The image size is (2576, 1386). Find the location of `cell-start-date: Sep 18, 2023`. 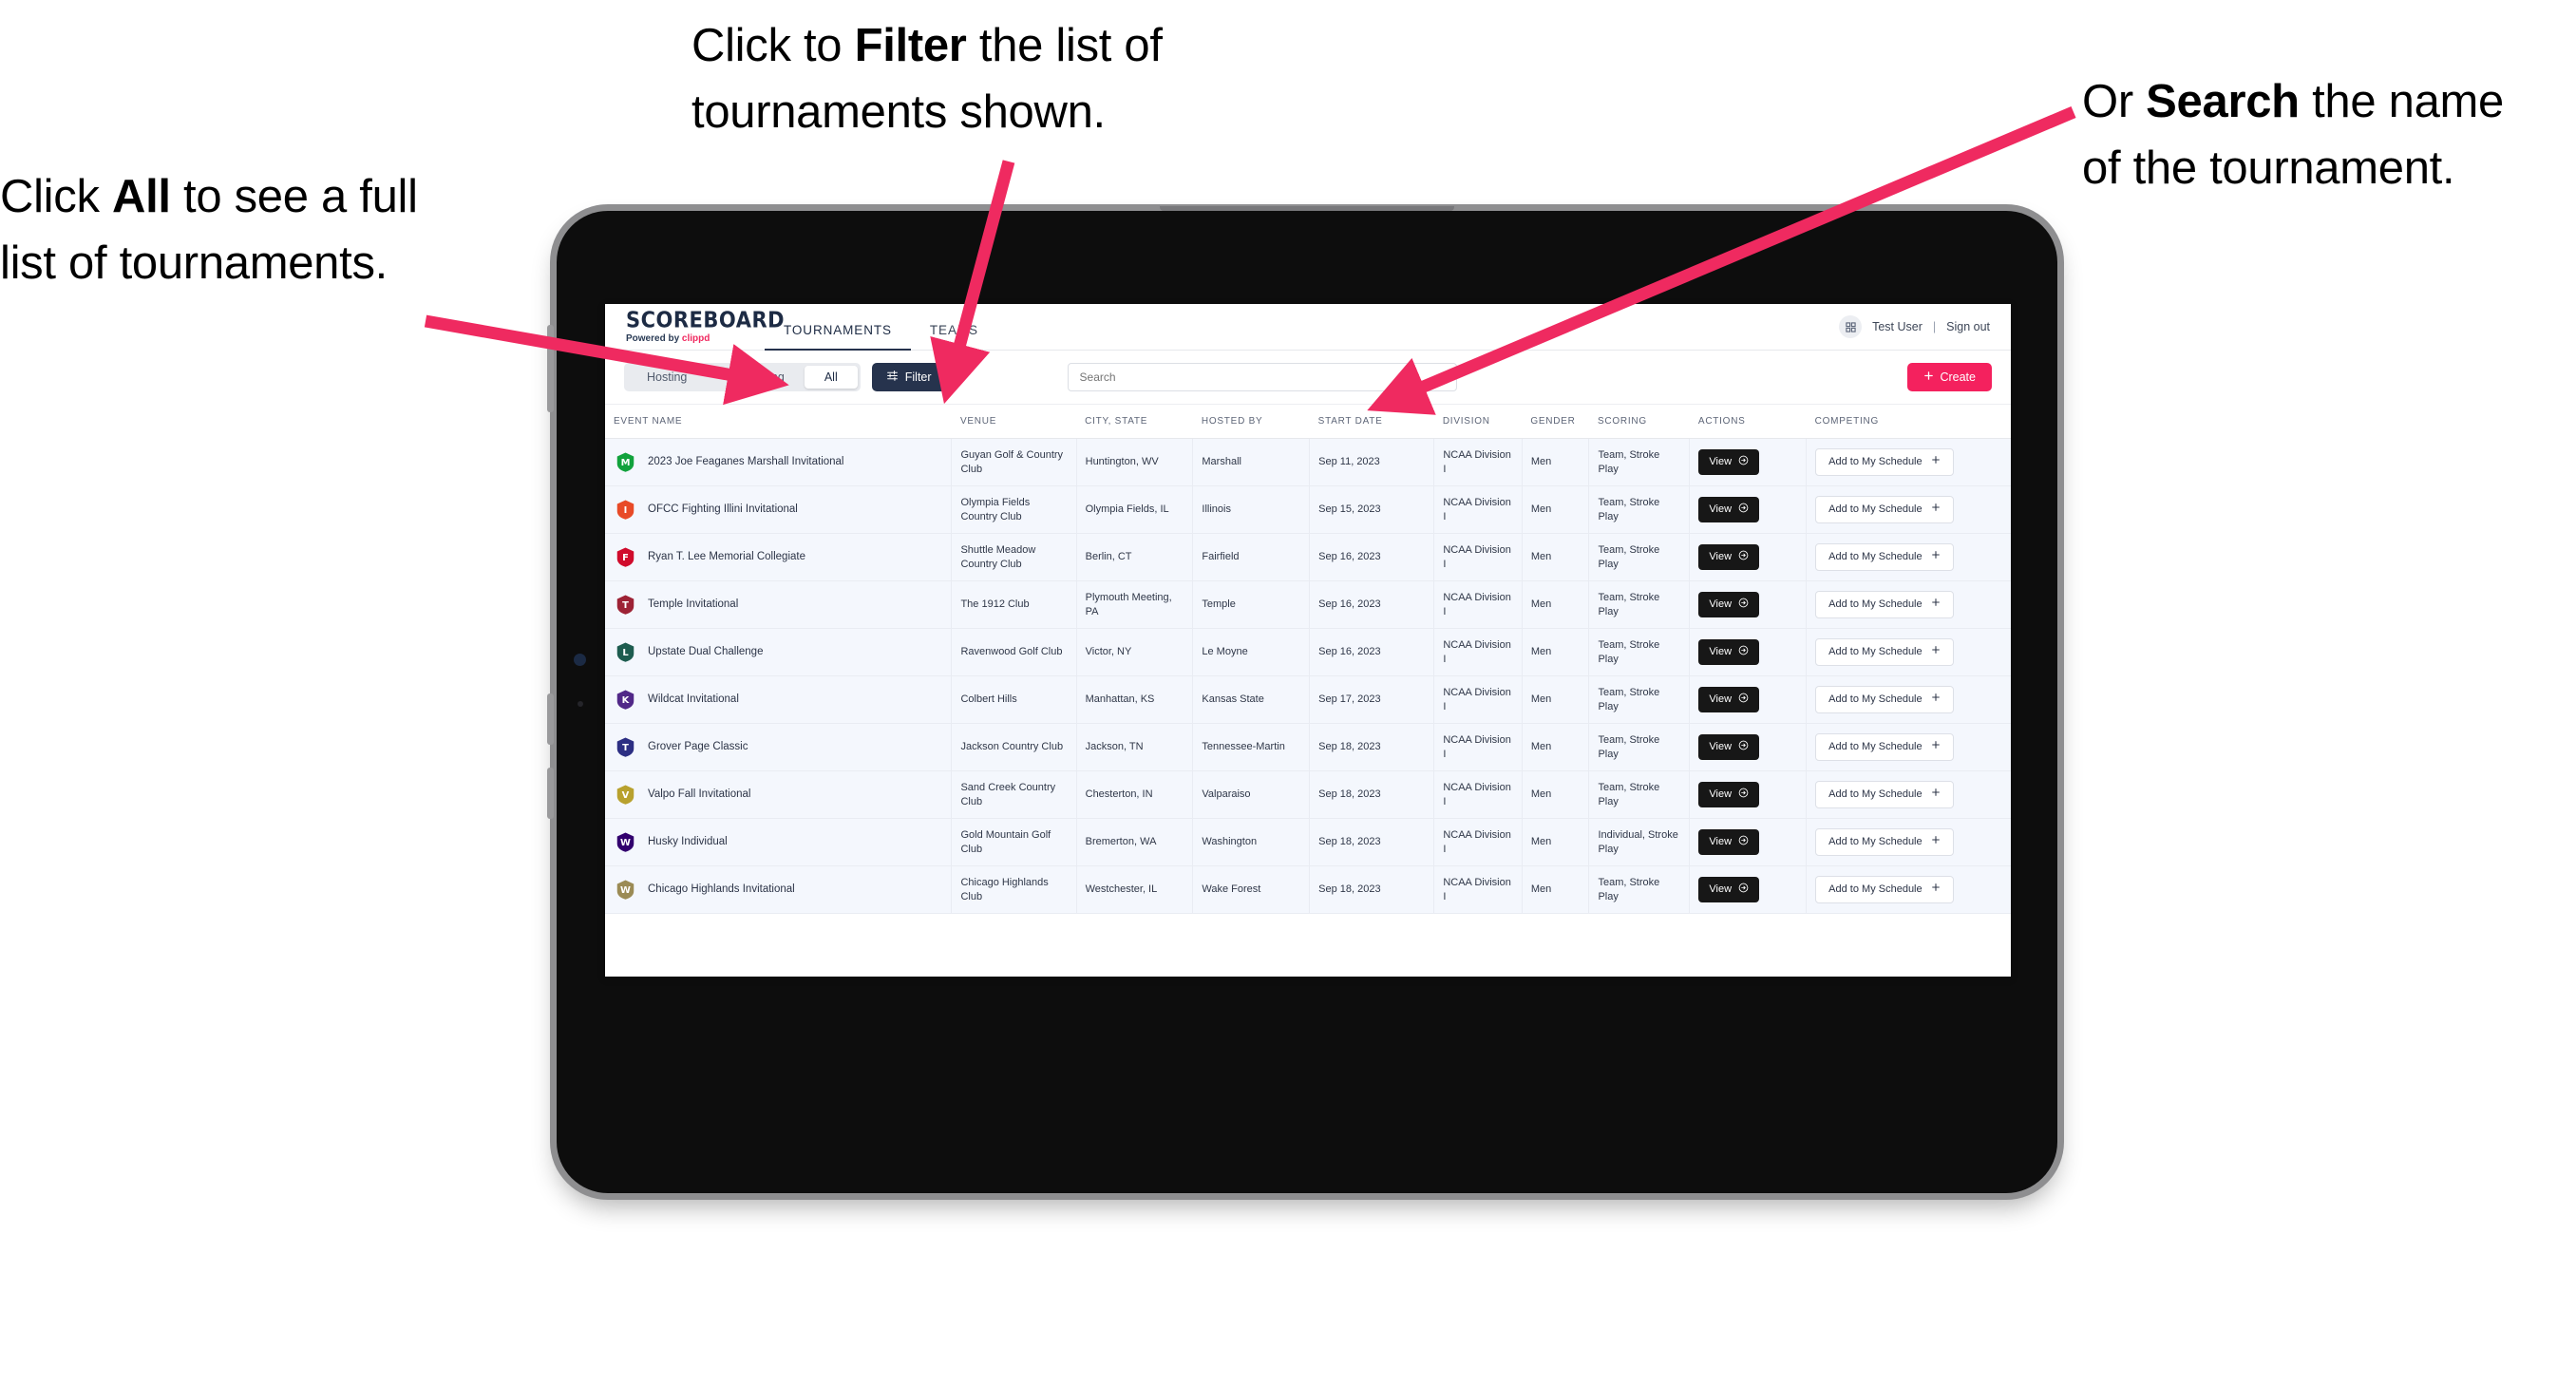

cell-start-date: Sep 18, 2023 is located at coordinates (1372, 842).